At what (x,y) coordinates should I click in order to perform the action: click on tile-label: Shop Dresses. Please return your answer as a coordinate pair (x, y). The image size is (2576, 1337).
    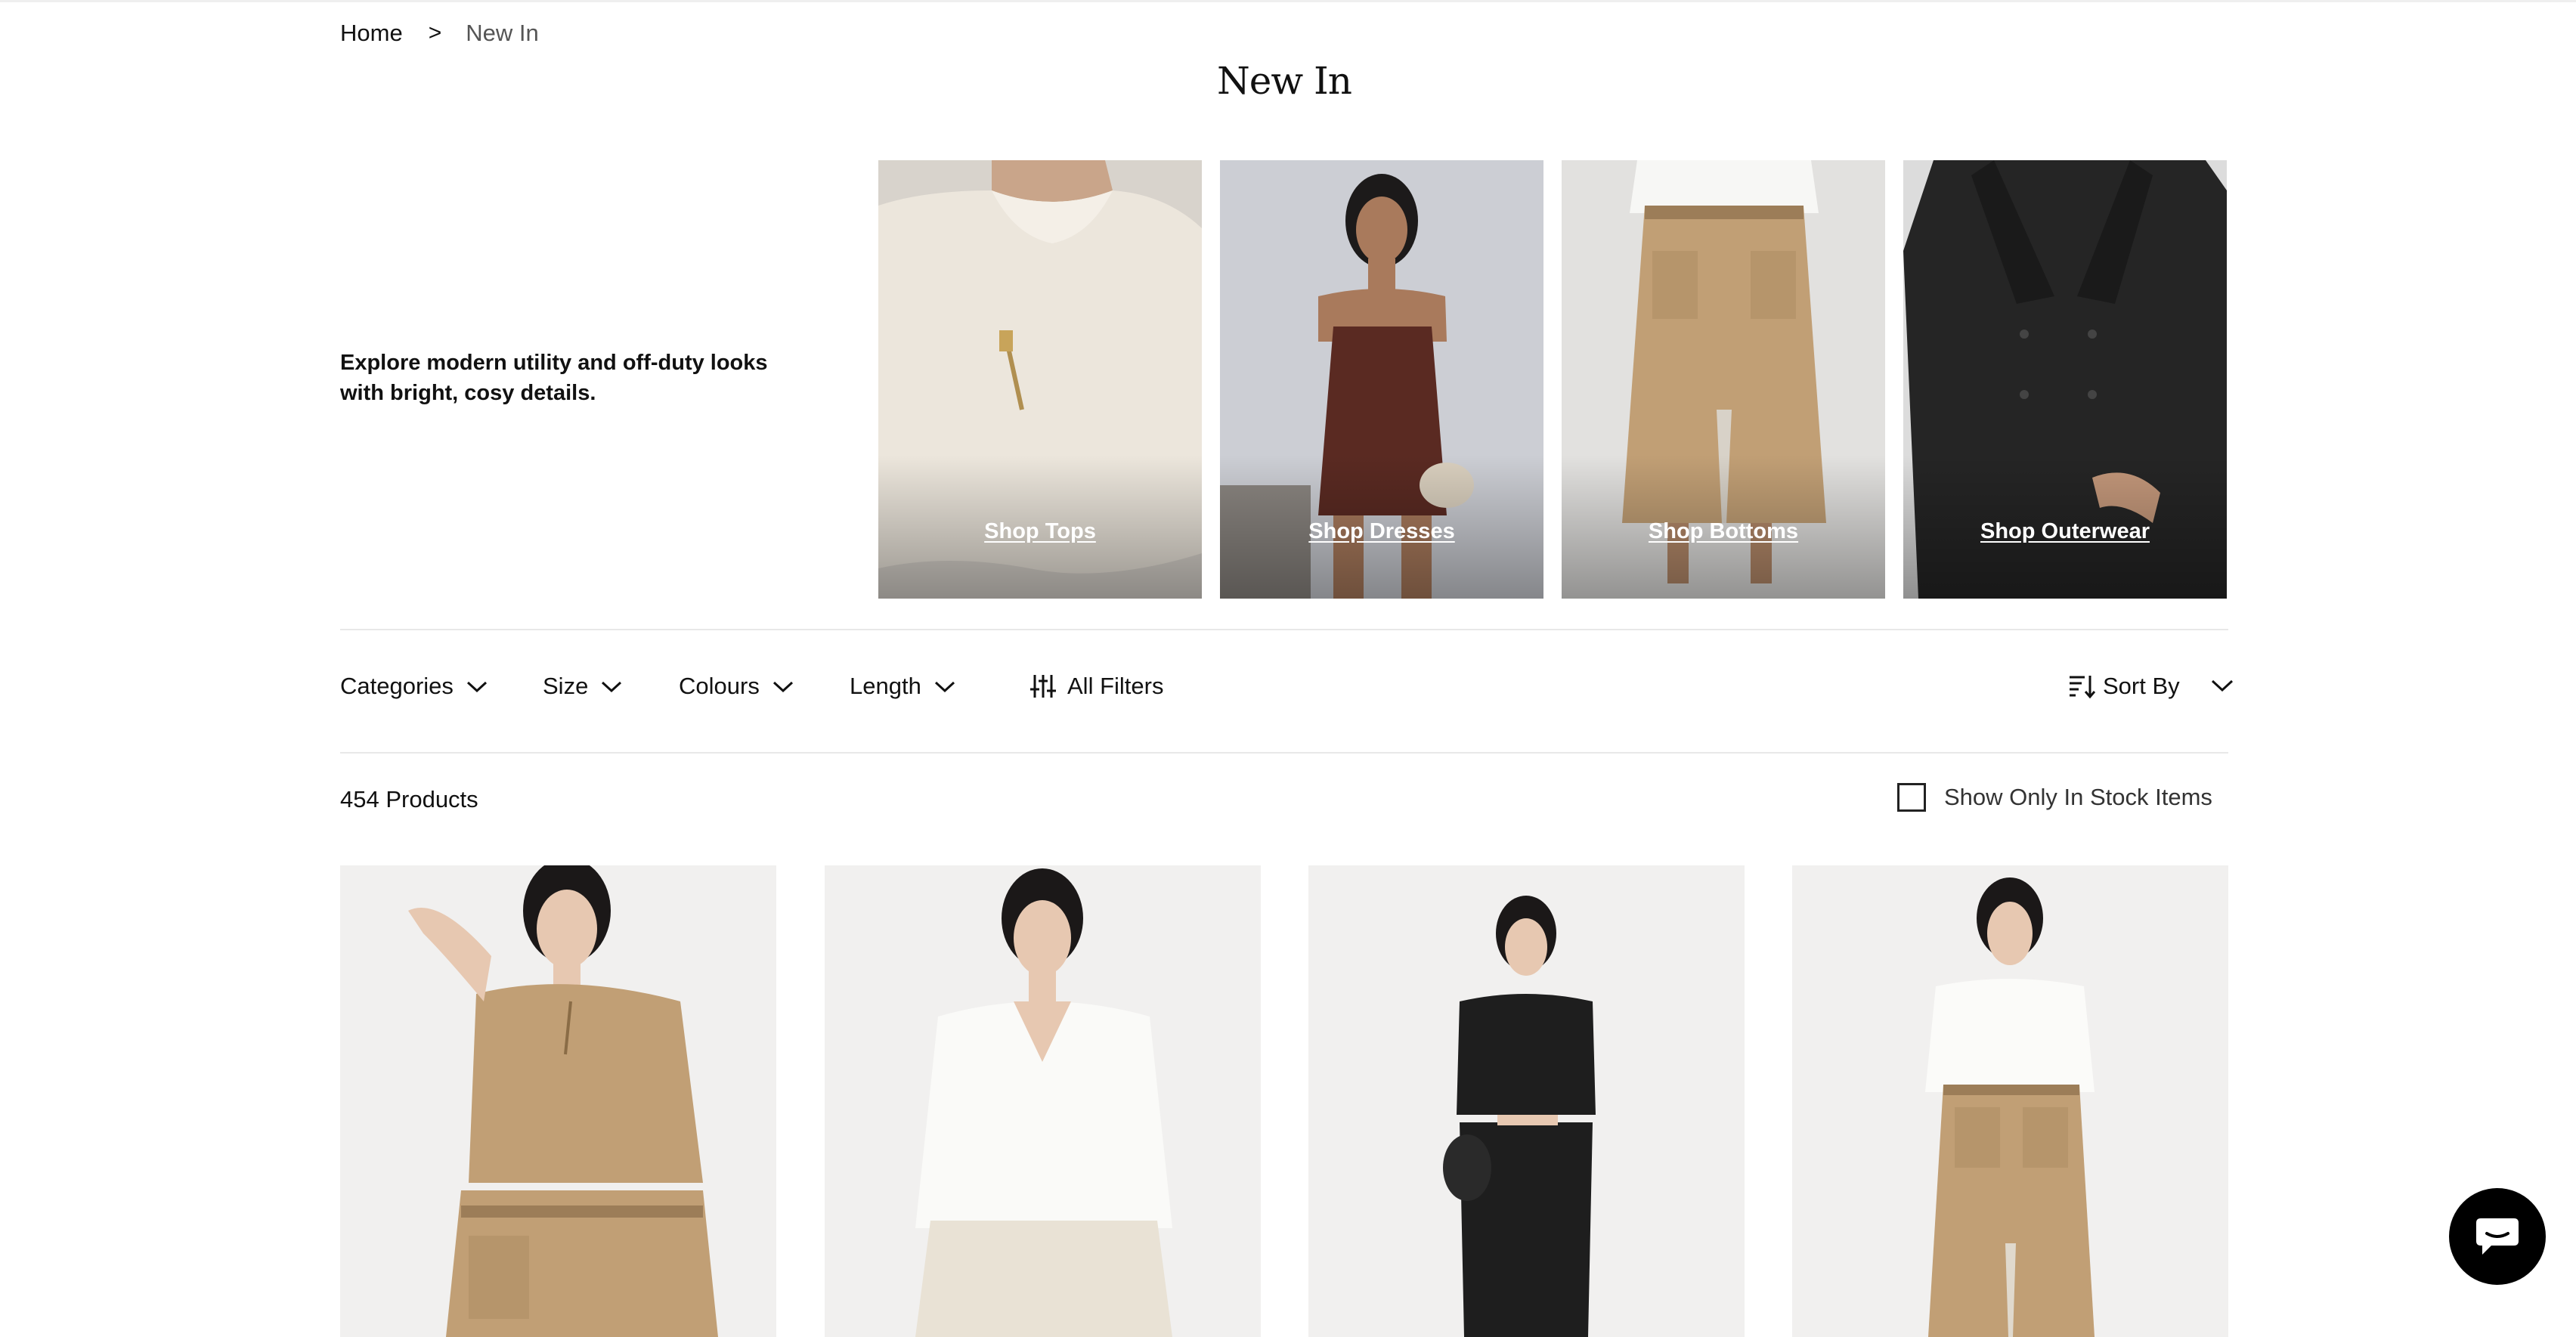
    Looking at the image, I should click on (1381, 531).